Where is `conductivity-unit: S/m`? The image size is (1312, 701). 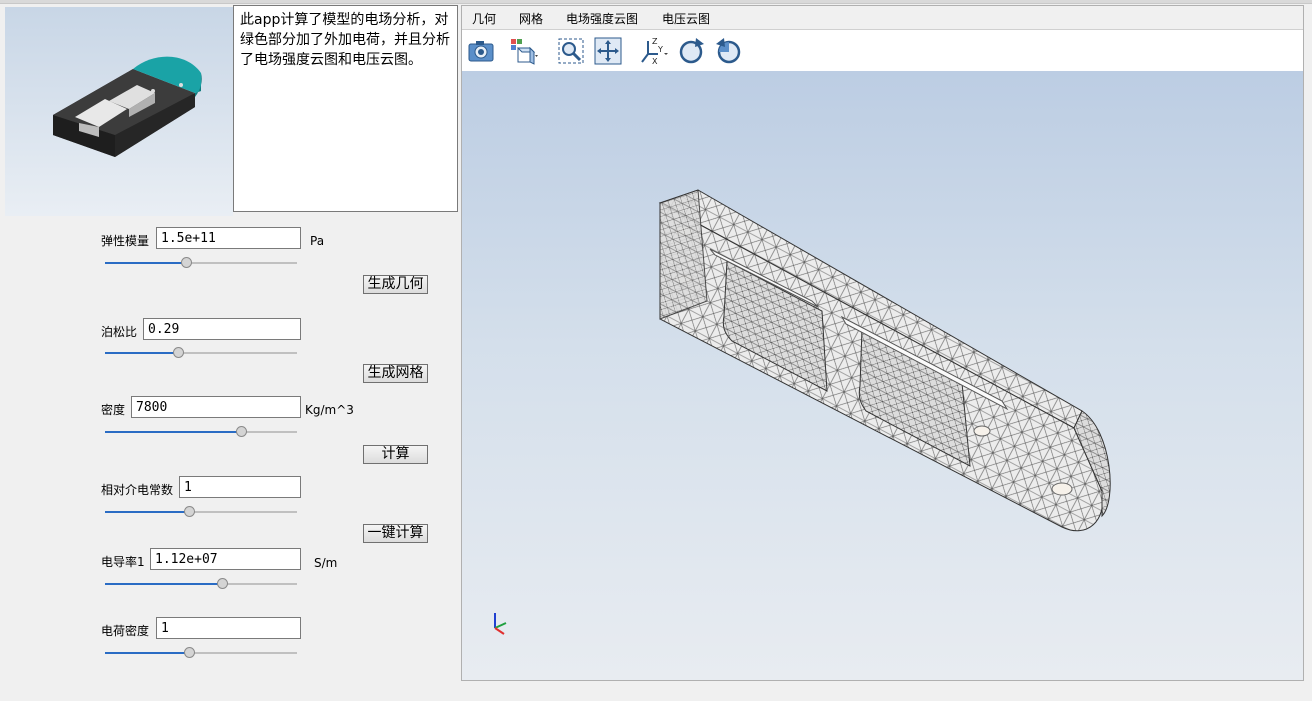 conductivity-unit: S/m is located at coordinates (326, 563).